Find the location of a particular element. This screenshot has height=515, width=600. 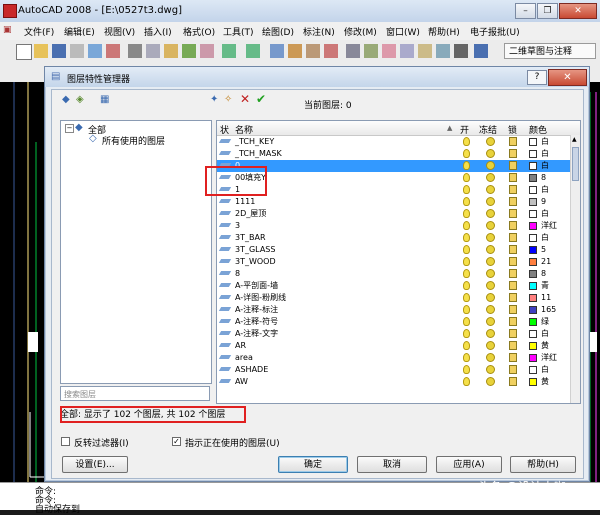

indicate-in-use-checkbox: ✓ is located at coordinates (176, 441).